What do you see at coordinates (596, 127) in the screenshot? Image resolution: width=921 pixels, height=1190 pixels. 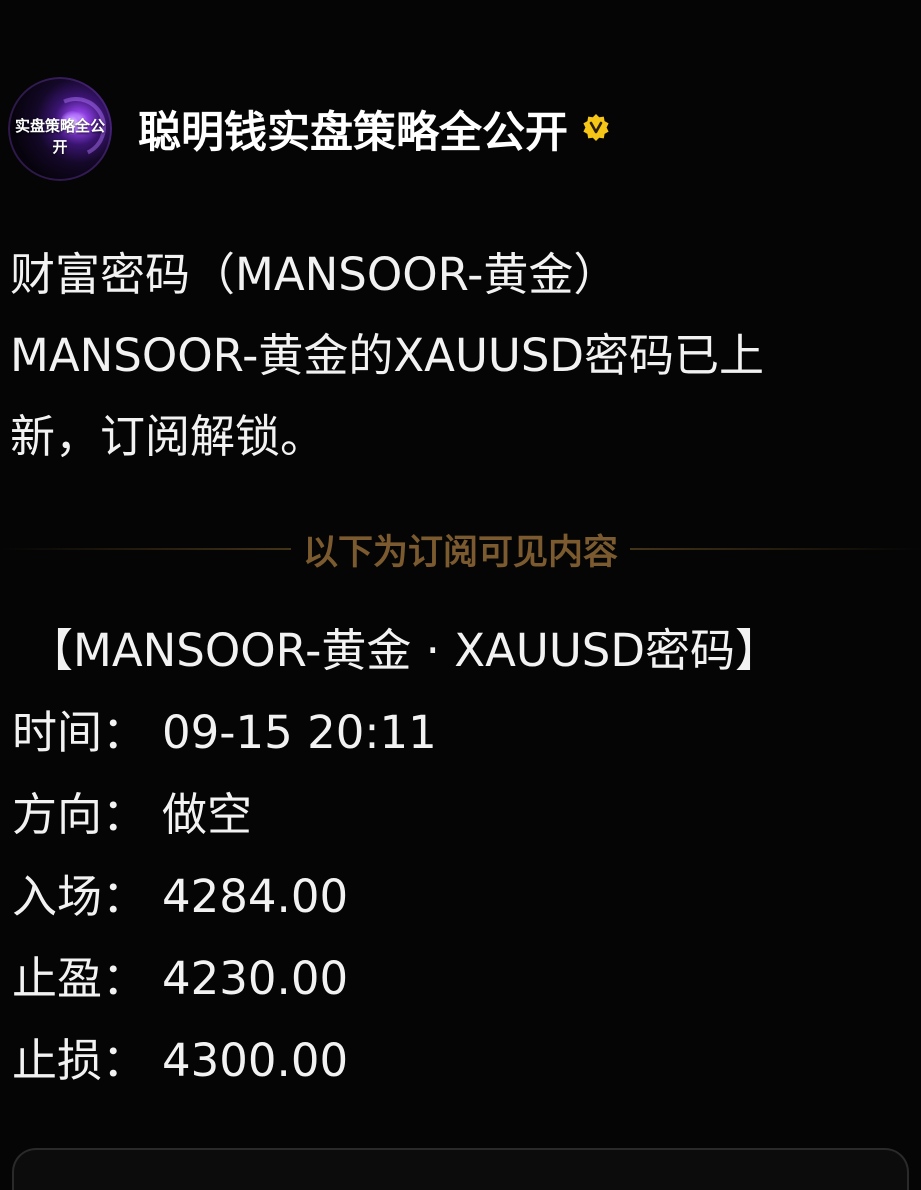 I see `verified-badge-icon` at bounding box center [596, 127].